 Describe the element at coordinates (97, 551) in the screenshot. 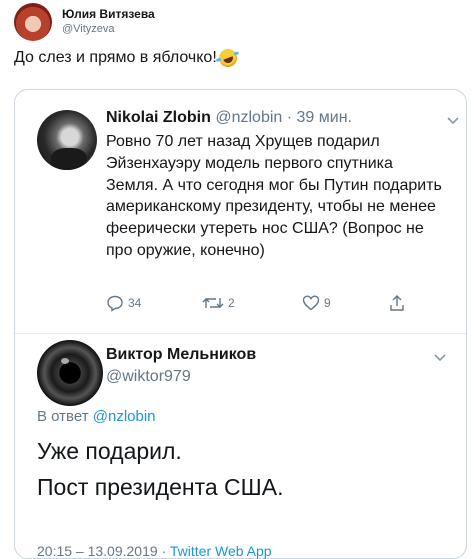

I see `reply-tweet-timestamp: 20:15 – 13.09.2019` at that location.